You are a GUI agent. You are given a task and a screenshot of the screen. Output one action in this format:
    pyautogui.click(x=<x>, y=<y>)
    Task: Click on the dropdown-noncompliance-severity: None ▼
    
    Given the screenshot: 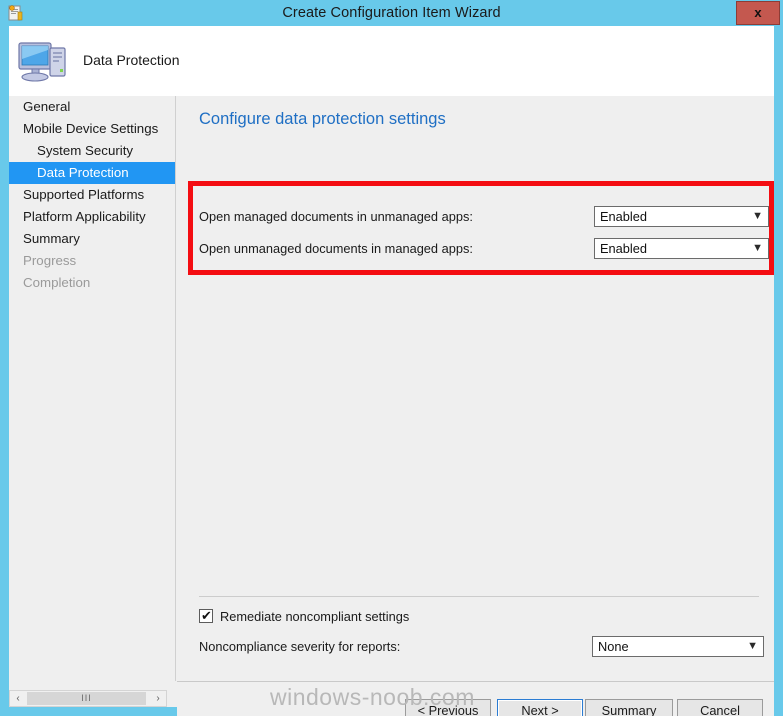 What is the action you would take?
    pyautogui.click(x=678, y=646)
    